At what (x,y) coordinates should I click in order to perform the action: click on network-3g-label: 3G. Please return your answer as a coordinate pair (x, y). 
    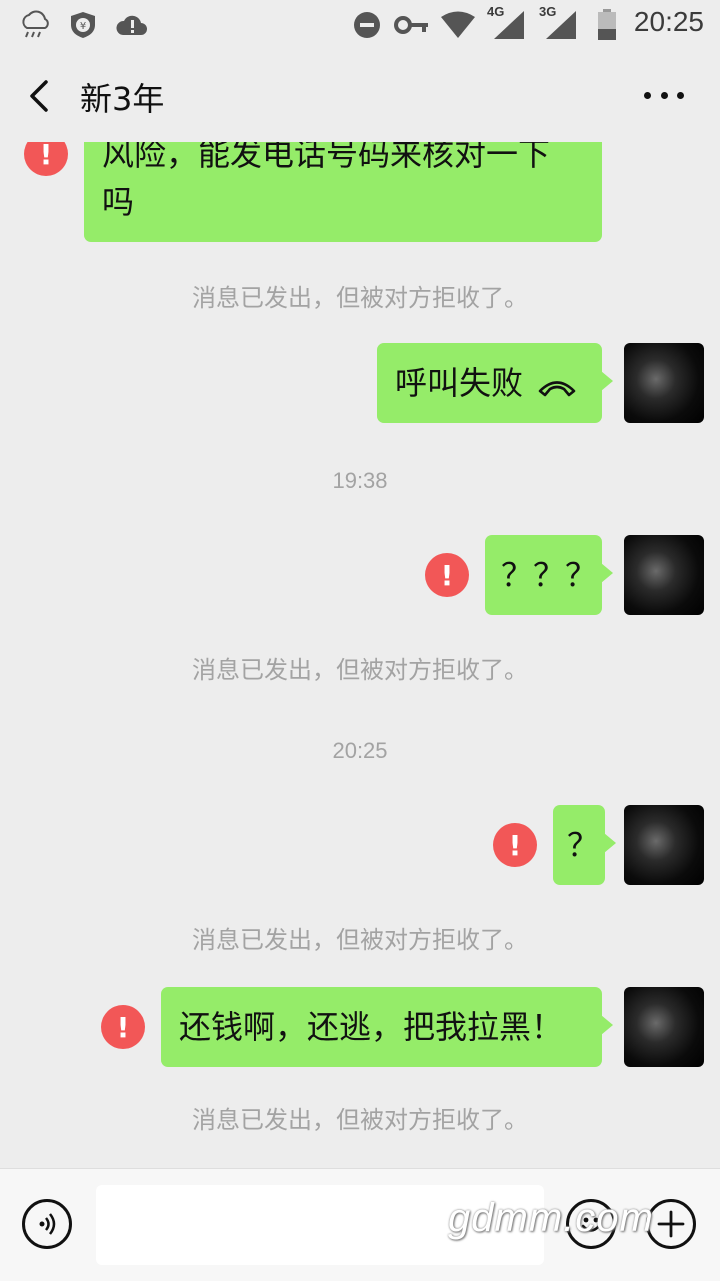
    Looking at the image, I should click on (548, 11).